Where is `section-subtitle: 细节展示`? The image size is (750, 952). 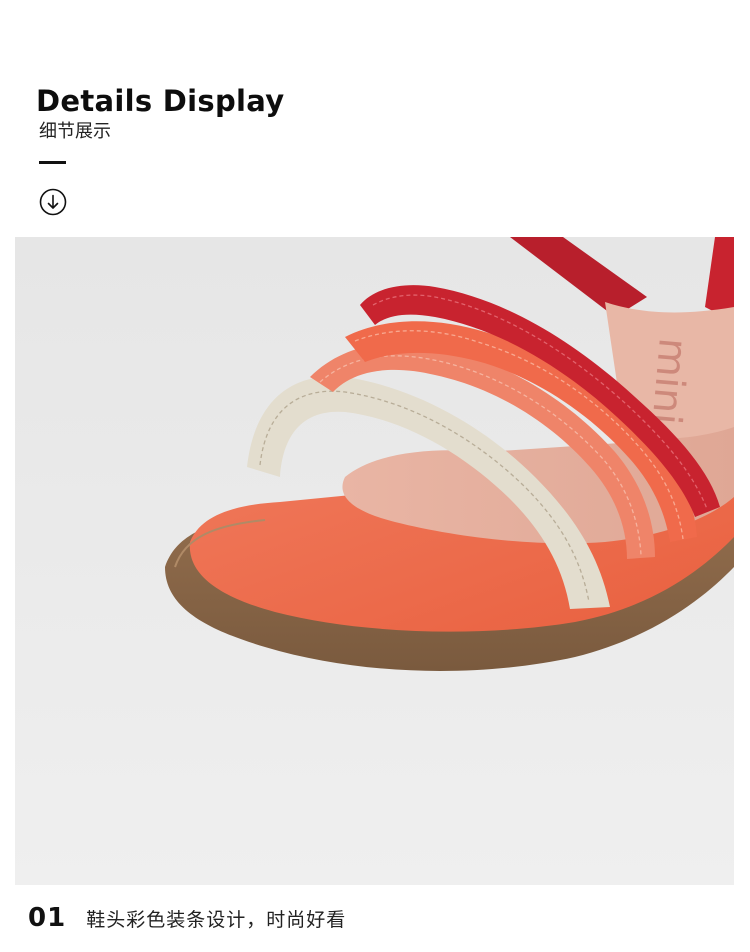
section-subtitle: 细节展示 is located at coordinates (75, 131).